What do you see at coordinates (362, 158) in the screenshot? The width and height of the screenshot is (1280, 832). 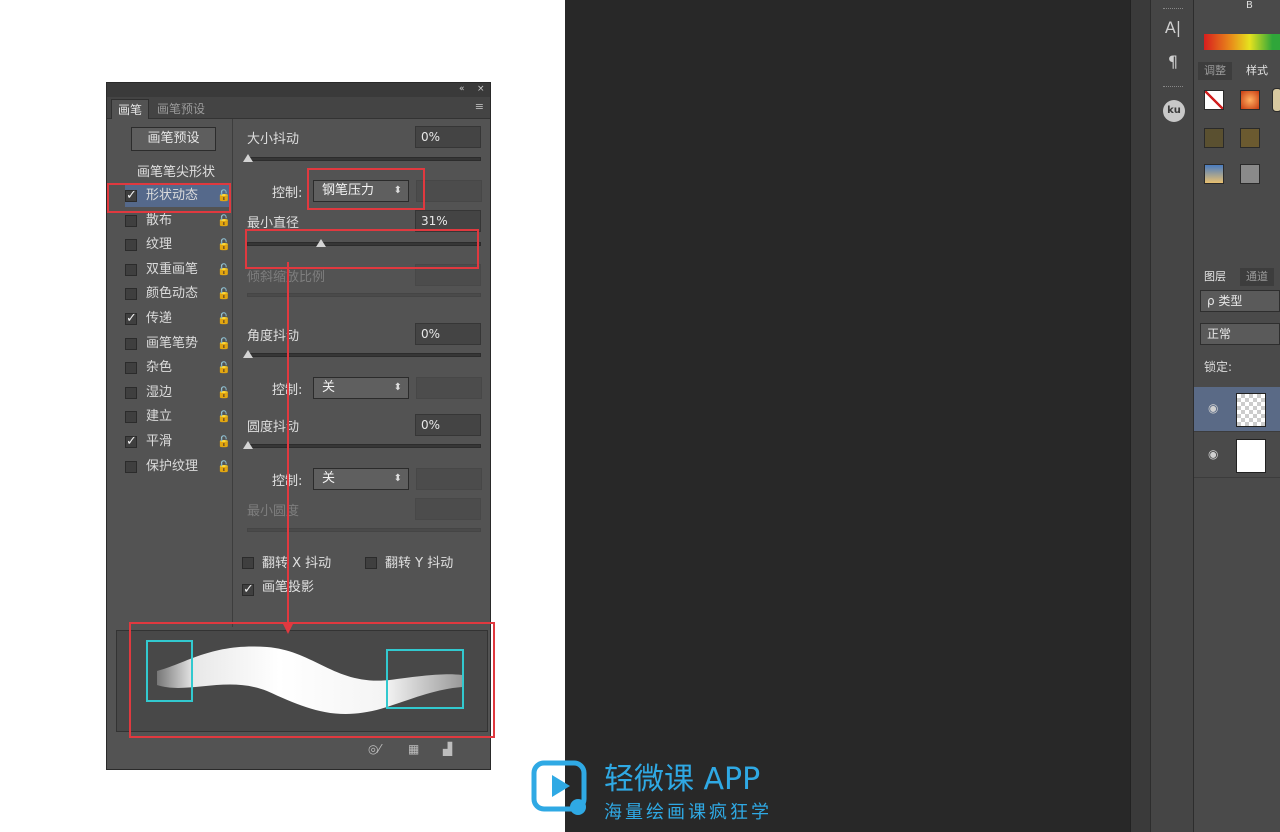 I see `size-jitter-slider` at bounding box center [362, 158].